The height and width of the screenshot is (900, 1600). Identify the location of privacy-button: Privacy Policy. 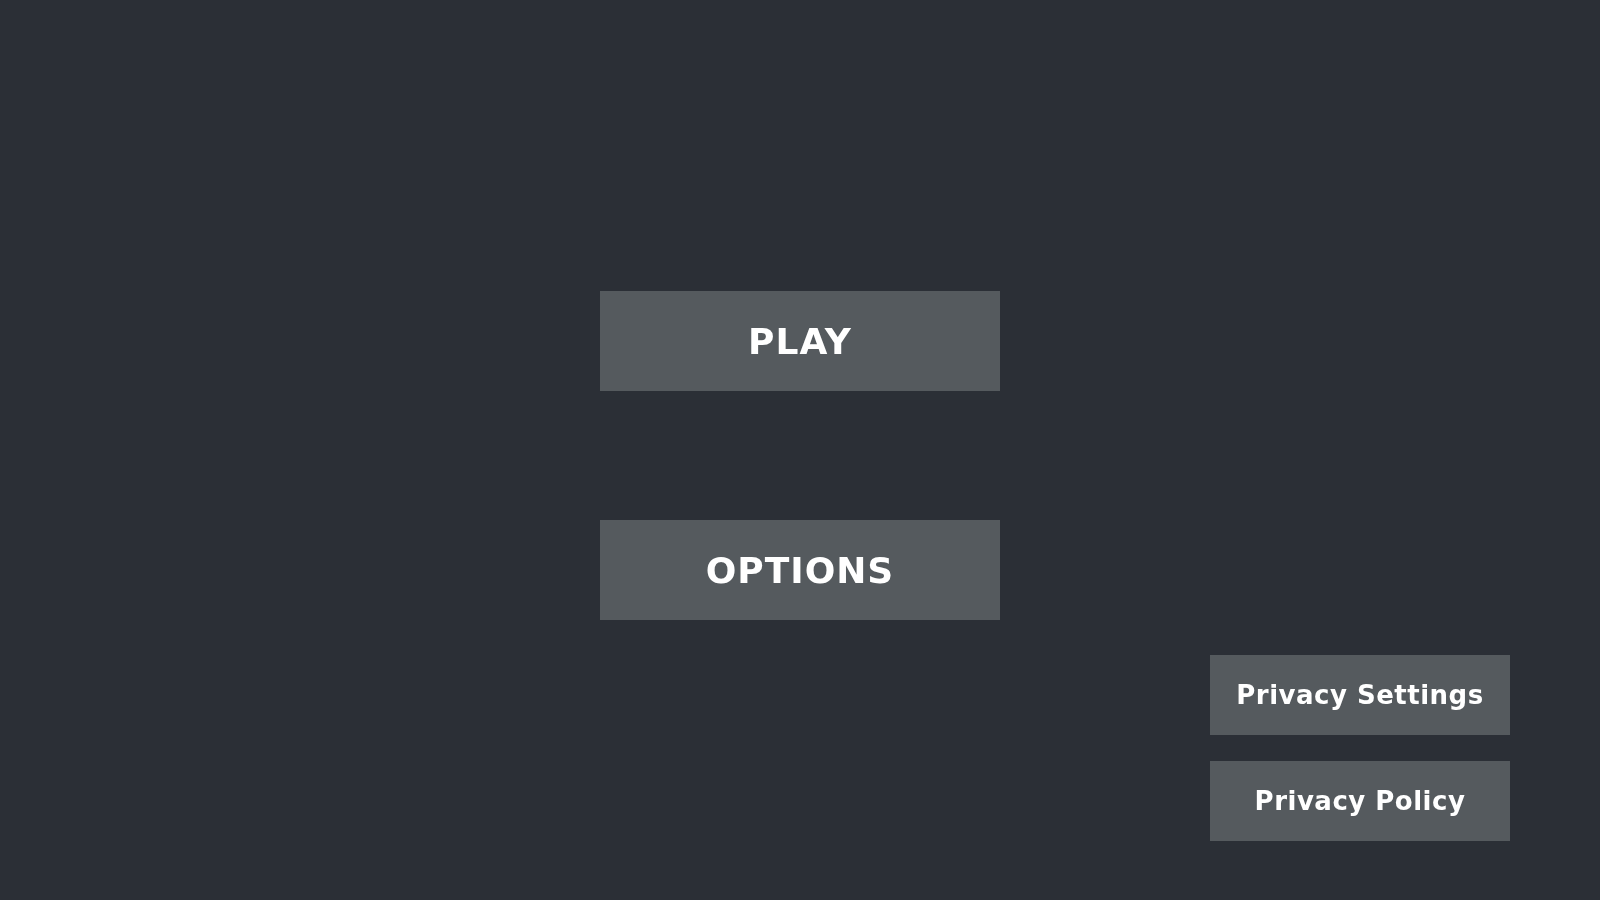
(1360, 801).